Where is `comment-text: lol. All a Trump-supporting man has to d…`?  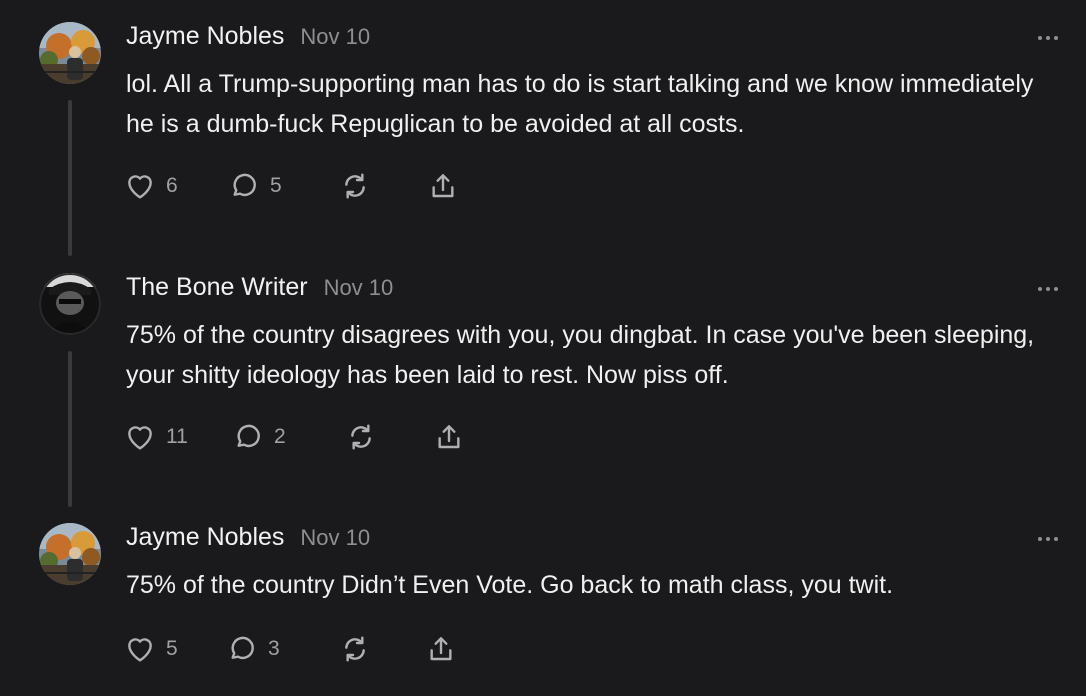 comment-text: lol. All a Trump-supporting man has to d… is located at coordinates (580, 104).